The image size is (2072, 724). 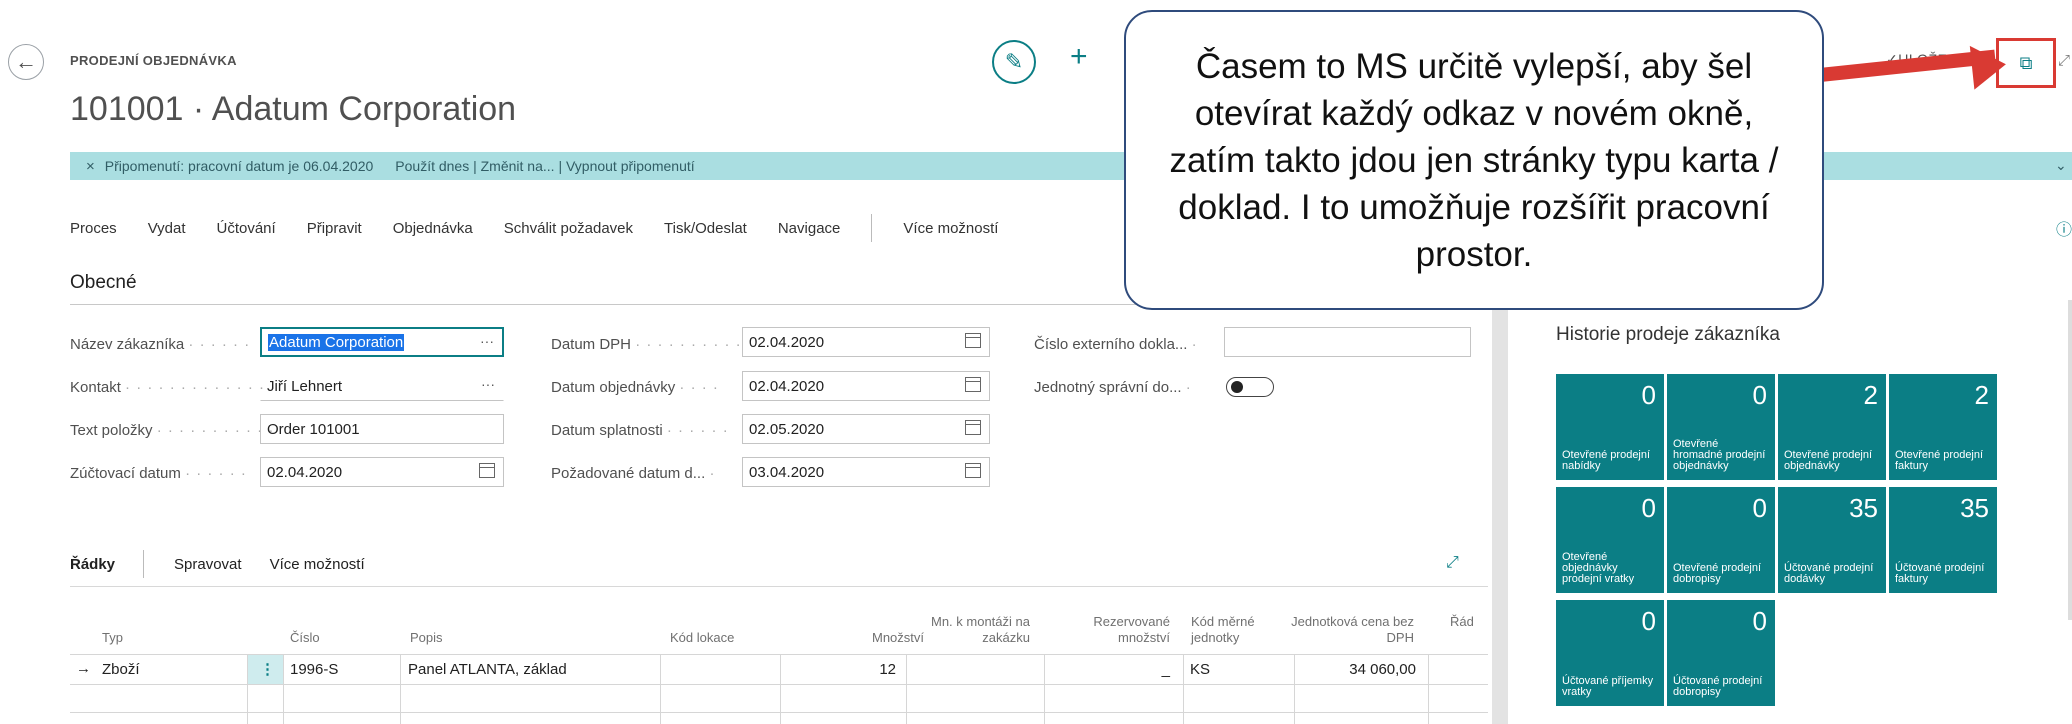 I want to click on due-date-value: 02.05.2020, so click(x=787, y=429).